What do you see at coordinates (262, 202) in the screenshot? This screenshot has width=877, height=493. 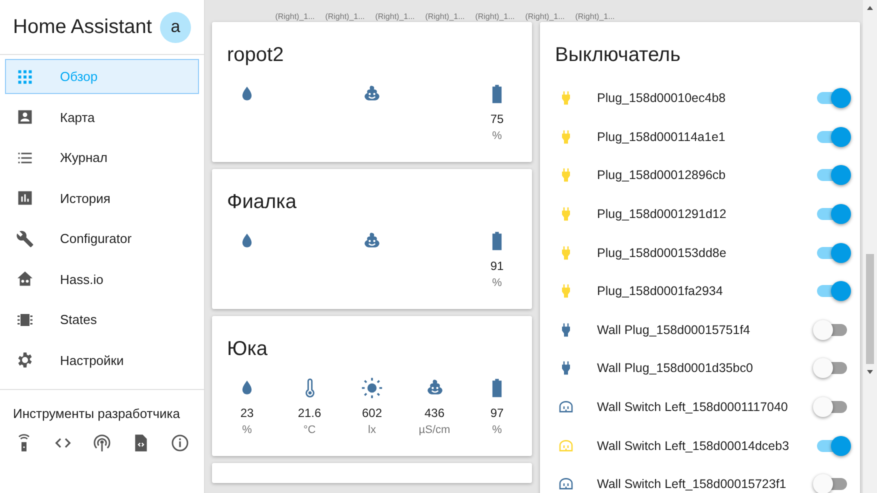 I see `card-title: Фиалка` at bounding box center [262, 202].